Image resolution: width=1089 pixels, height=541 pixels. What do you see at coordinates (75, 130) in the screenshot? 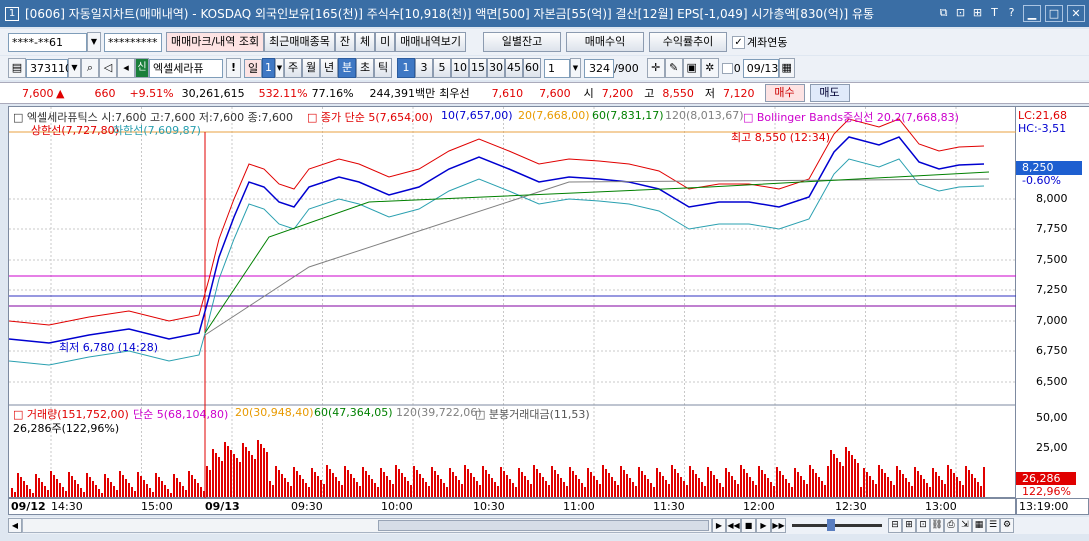
I see `bb-upper-legend: 상한선(7,727,80)` at bounding box center [75, 130].